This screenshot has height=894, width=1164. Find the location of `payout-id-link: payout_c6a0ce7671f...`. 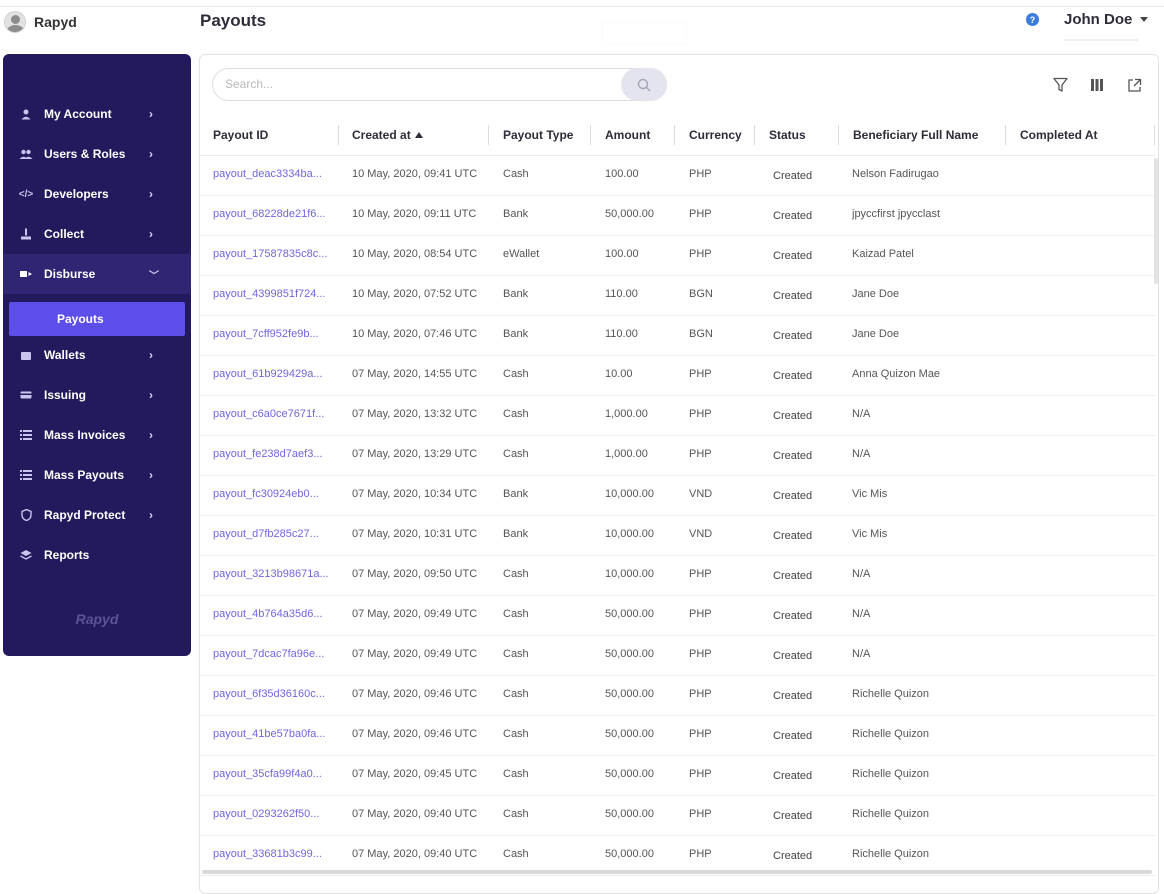

payout-id-link: payout_c6a0ce7671f... is located at coordinates (268, 414).